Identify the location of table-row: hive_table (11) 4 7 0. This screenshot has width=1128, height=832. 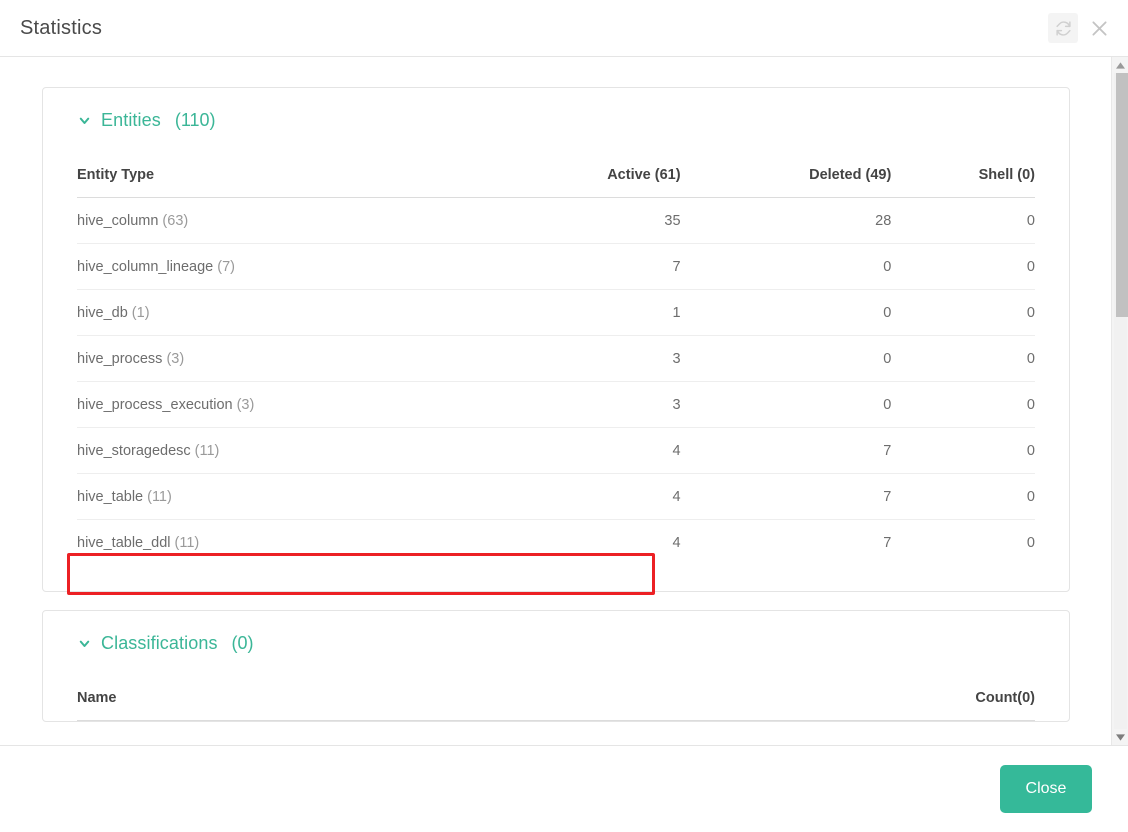
(556, 496).